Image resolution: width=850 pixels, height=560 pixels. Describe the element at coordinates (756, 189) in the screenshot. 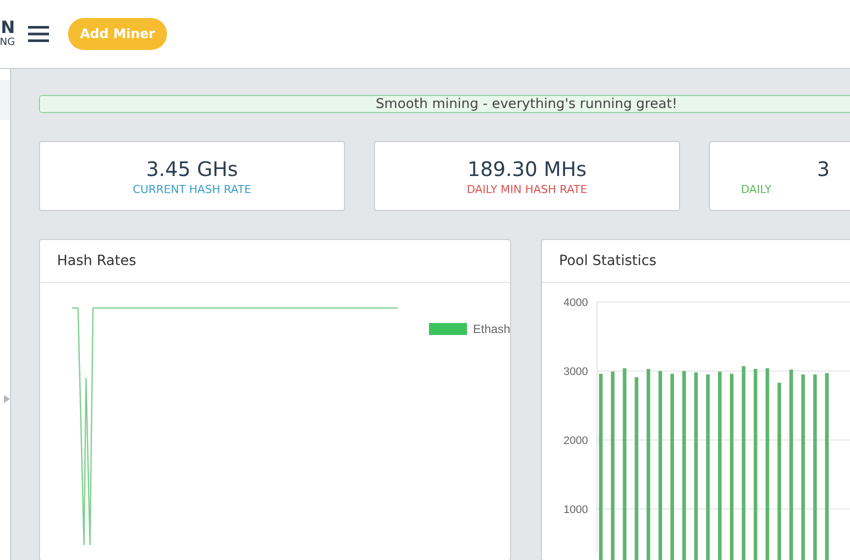

I see `stat-label: DAILY` at that location.